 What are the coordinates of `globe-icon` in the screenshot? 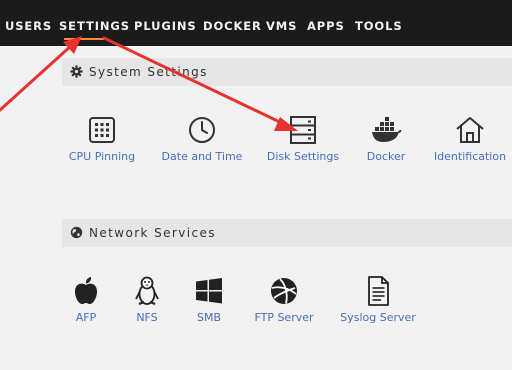 It's located at (76, 232).